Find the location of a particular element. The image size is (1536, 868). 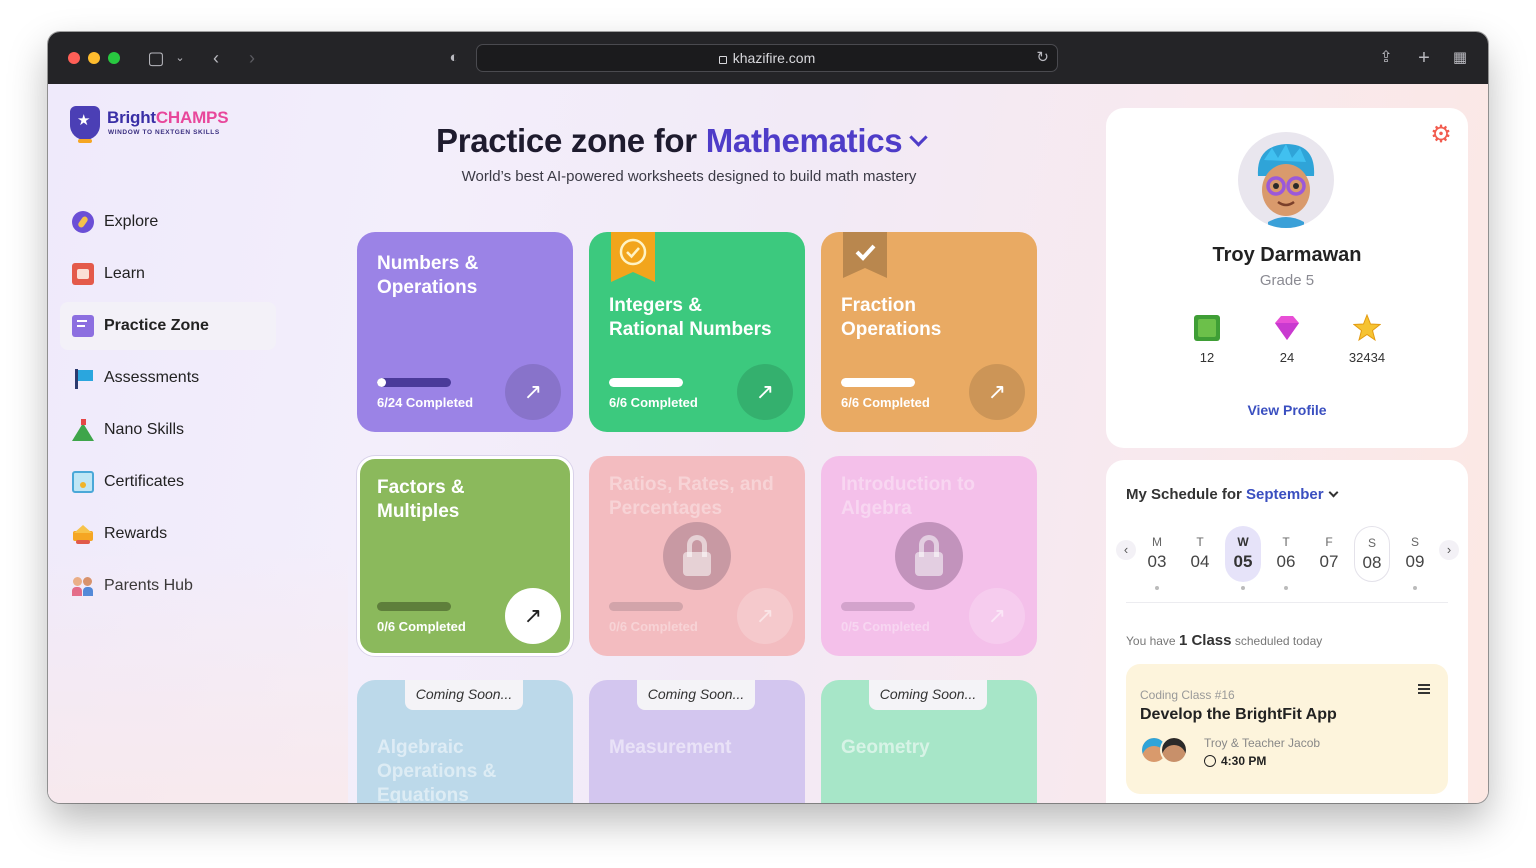

topic-card-numbers-operations: Numbers & Operations 6/24 Completed ↗ is located at coordinates (465, 332).